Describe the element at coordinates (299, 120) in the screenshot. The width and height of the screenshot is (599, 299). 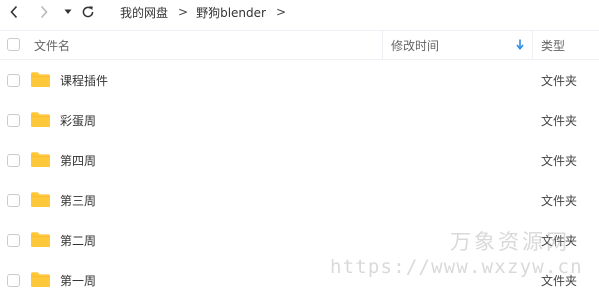
I see `list-item: 彩蛋周 文件夹` at that location.